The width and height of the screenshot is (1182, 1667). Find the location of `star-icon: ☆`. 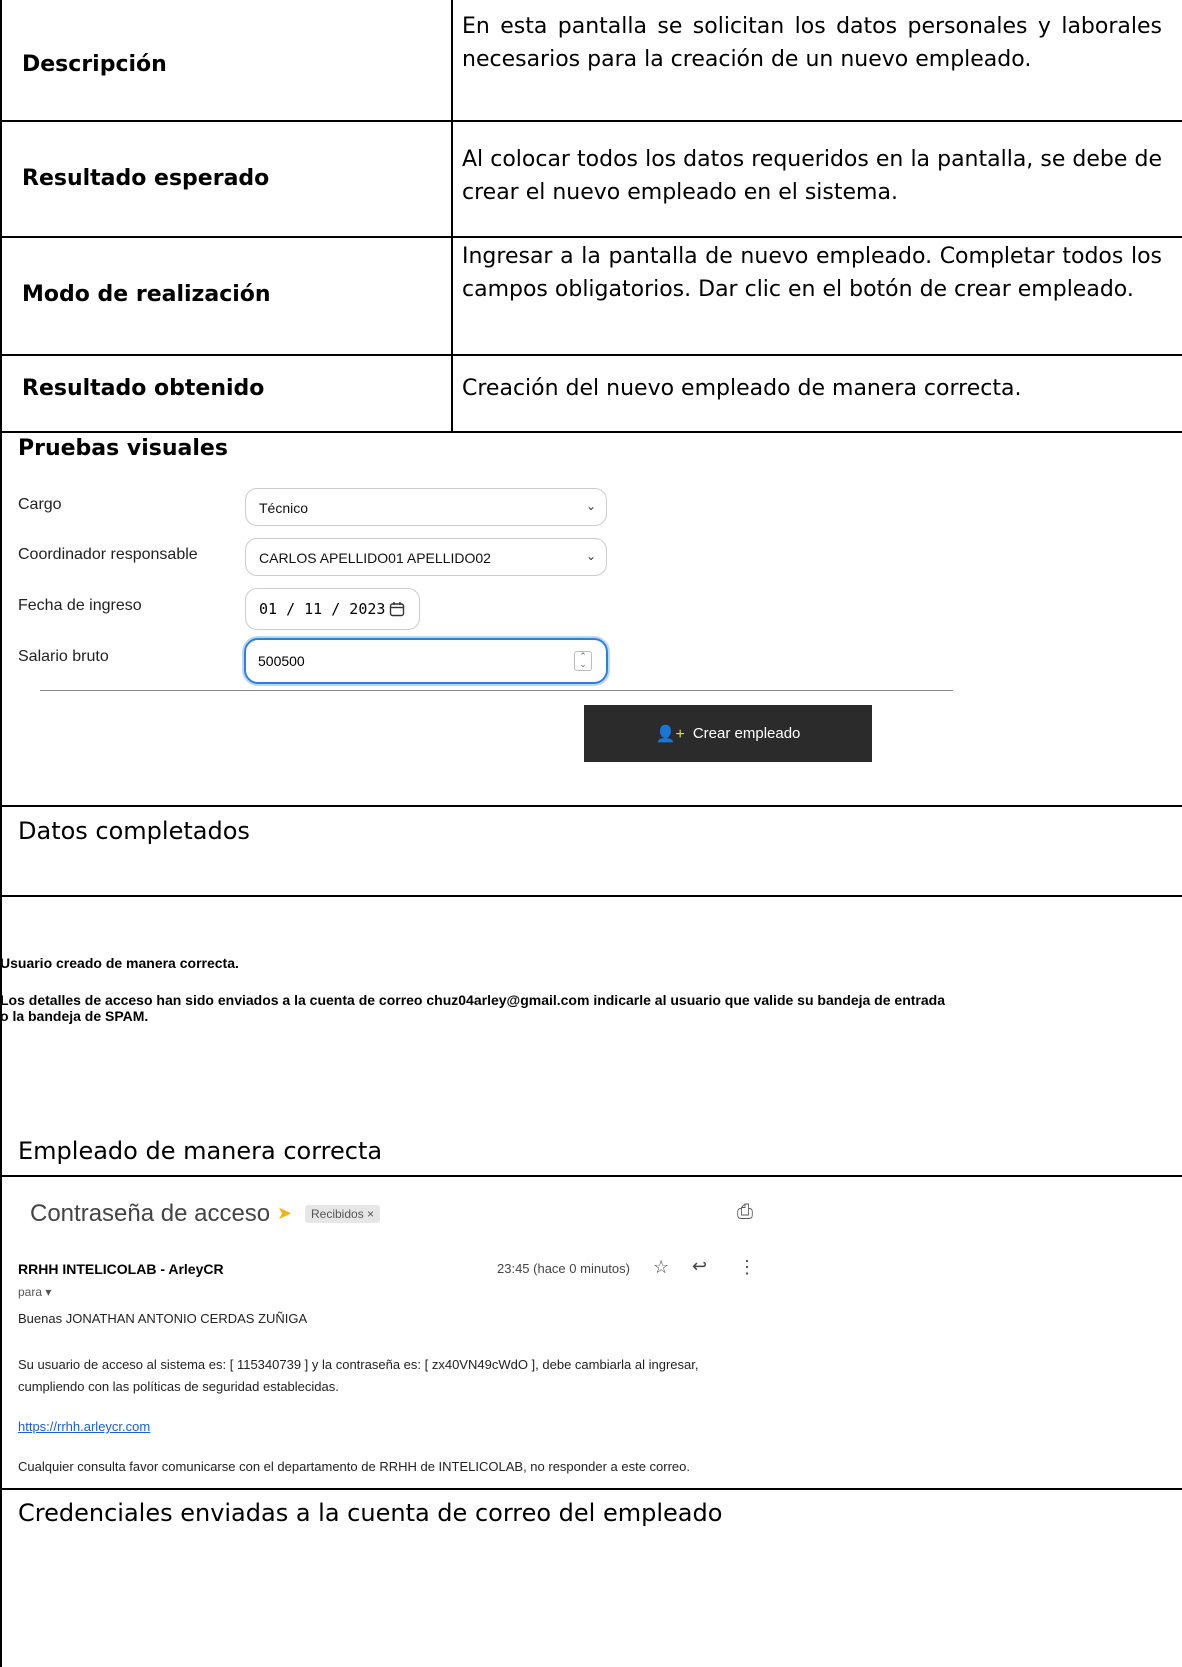

star-icon: ☆ is located at coordinates (661, 1267).